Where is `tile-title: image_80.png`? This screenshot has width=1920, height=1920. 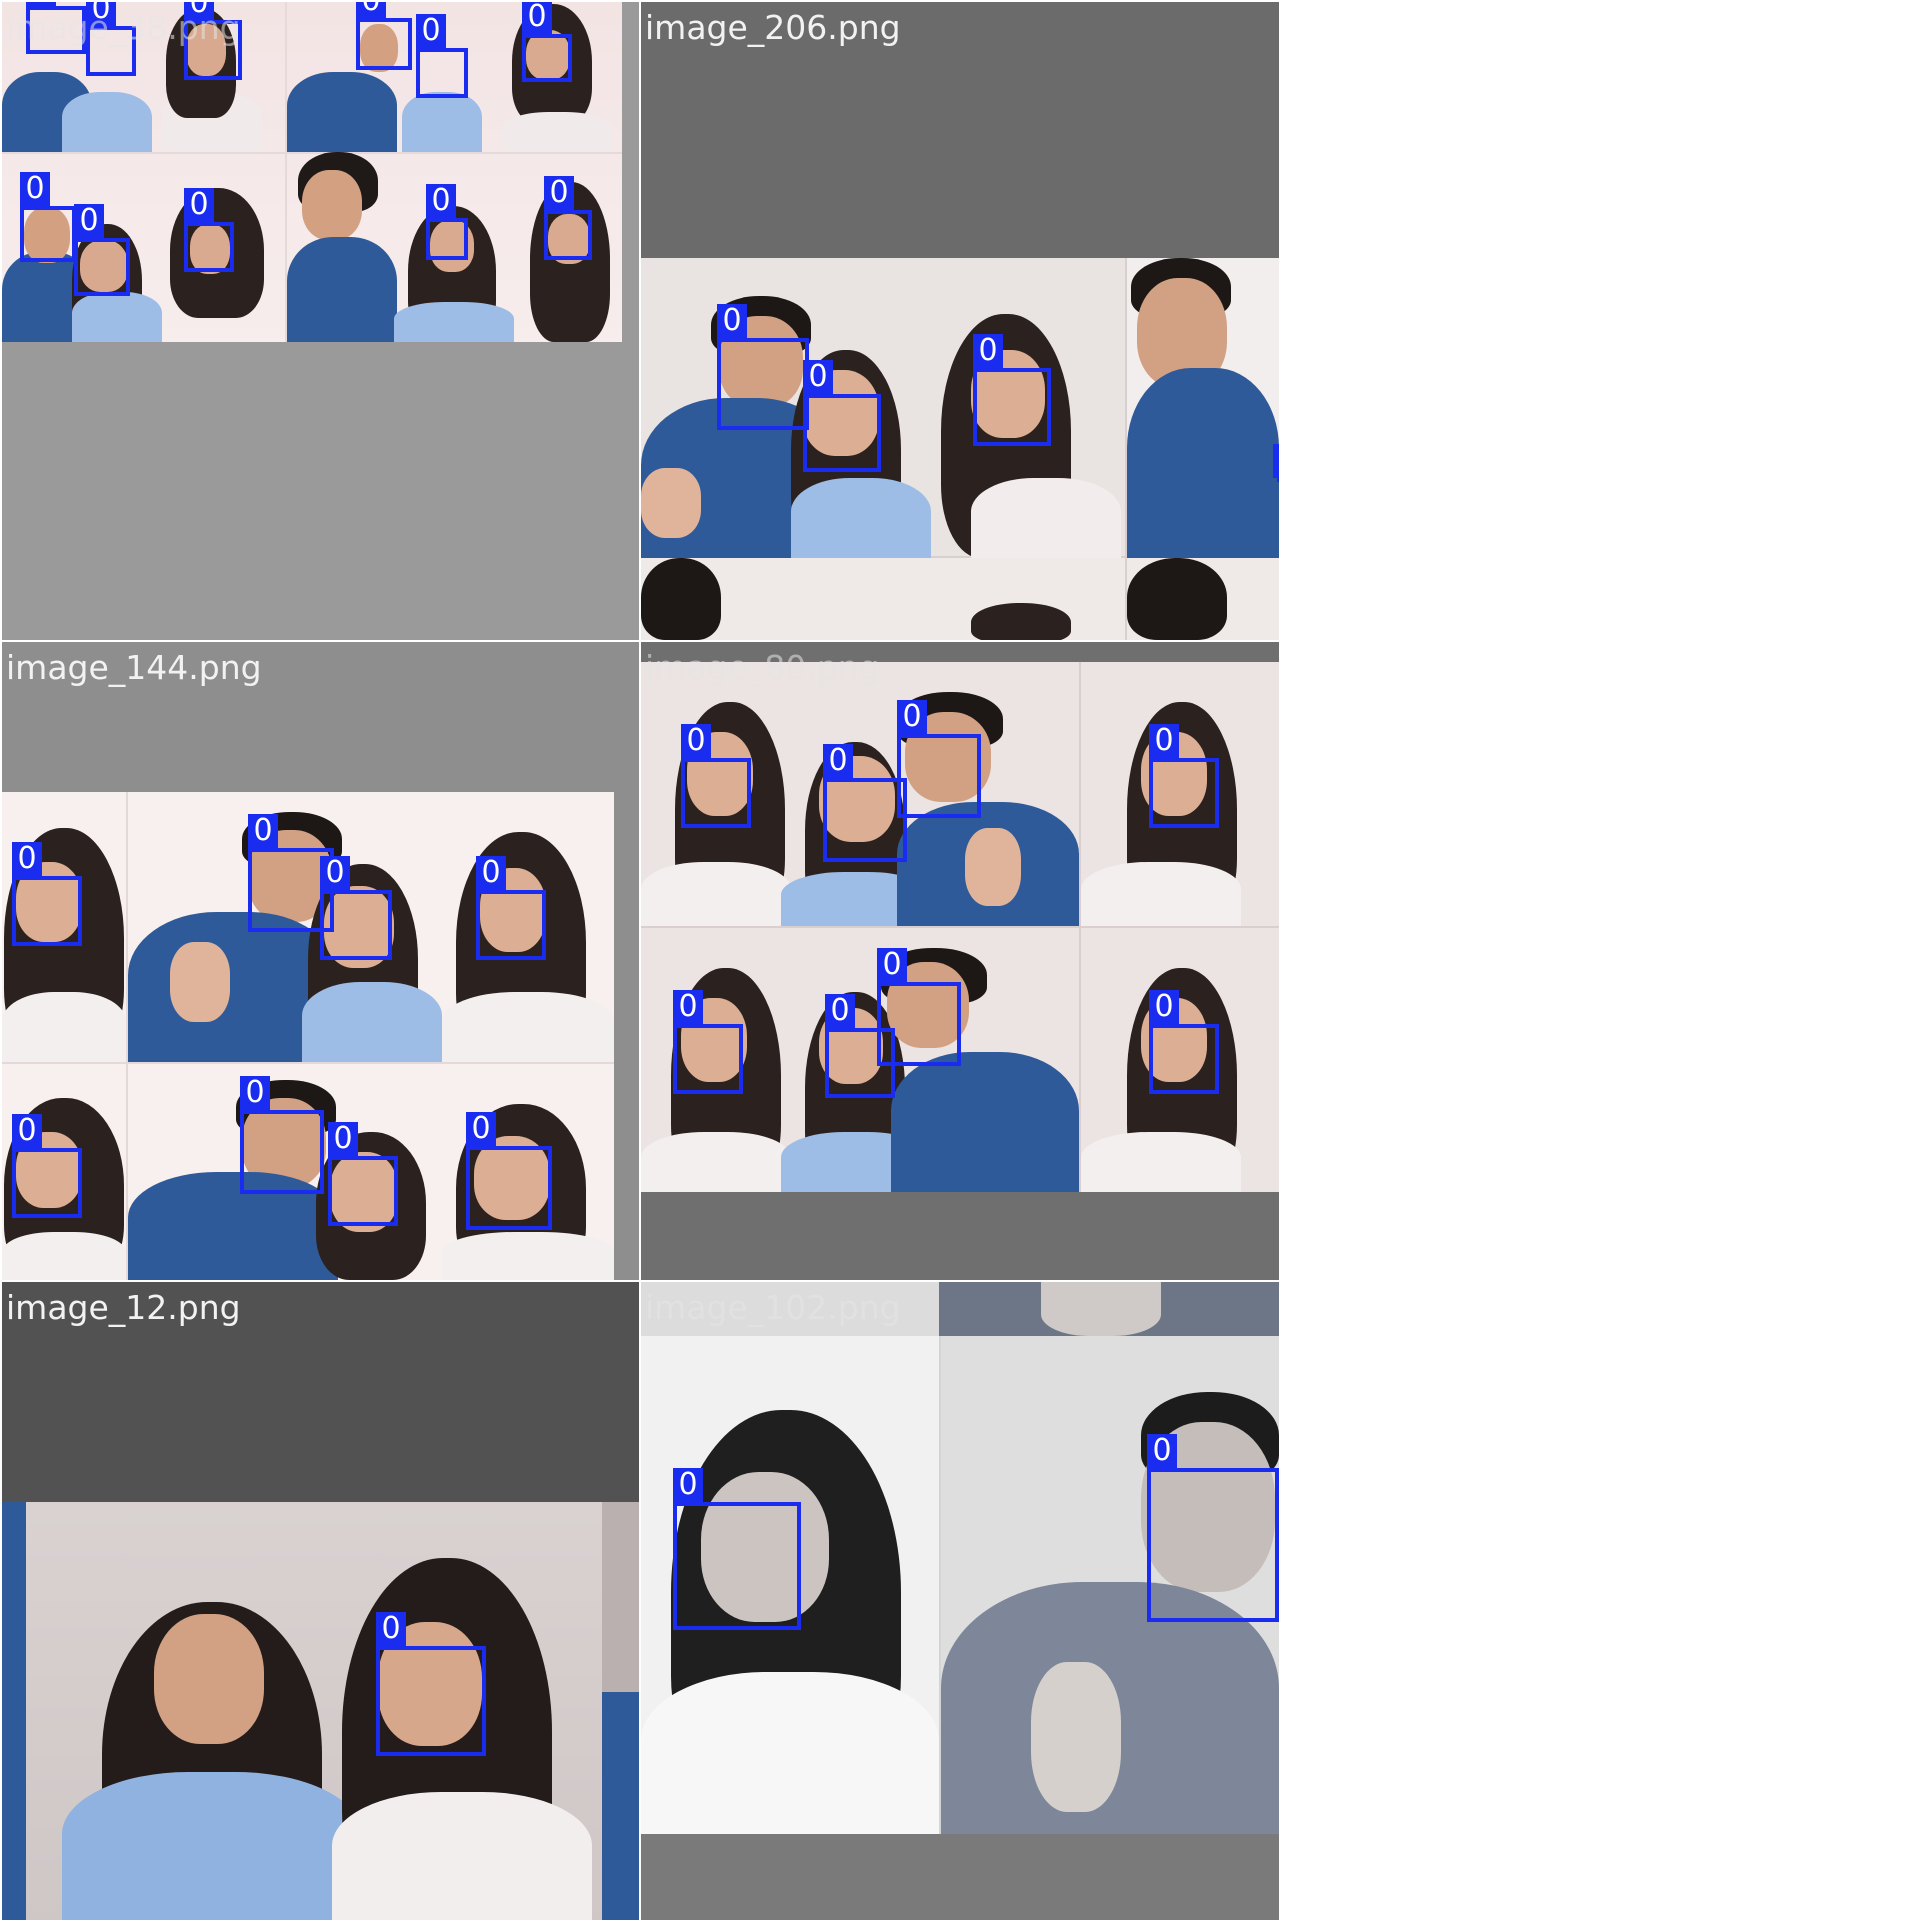
tile-title: image_80.png is located at coordinates (762, 667).